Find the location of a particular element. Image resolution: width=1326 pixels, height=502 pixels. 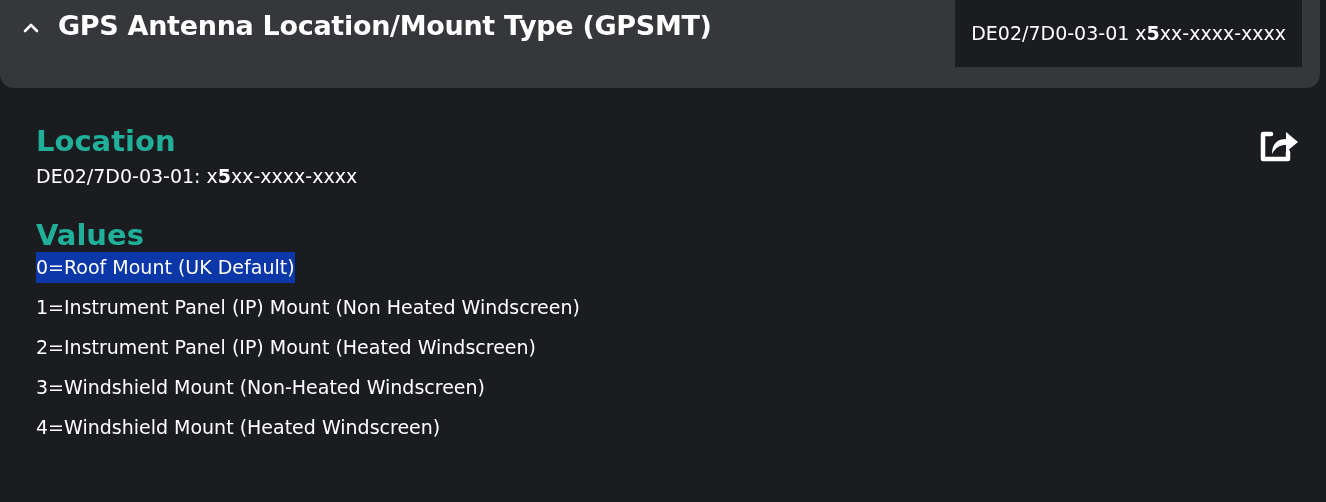

section-heading: Values is located at coordinates (90, 236).